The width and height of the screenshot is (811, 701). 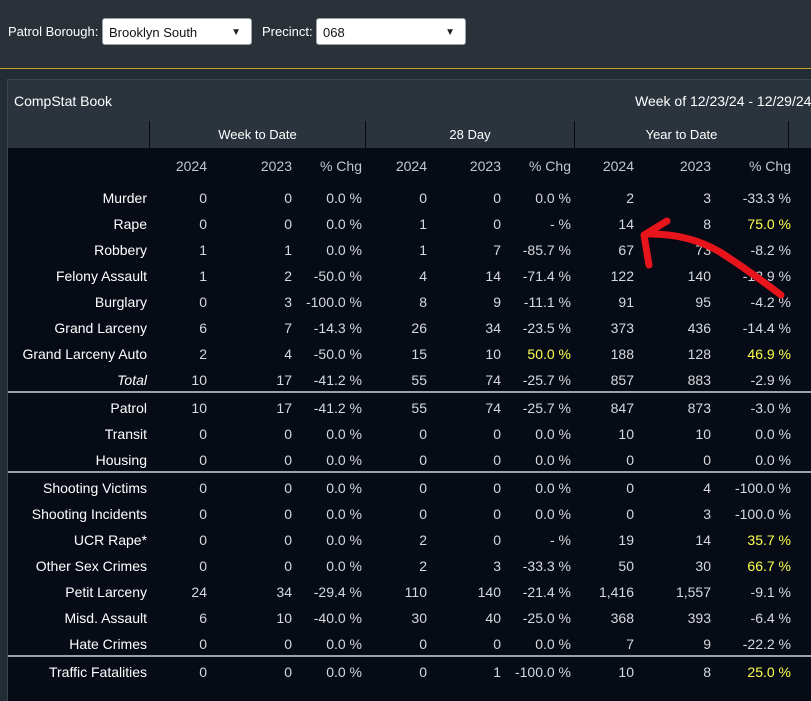 I want to click on patrol-borough-select: Brooklyn South ▼, so click(x=177, y=31).